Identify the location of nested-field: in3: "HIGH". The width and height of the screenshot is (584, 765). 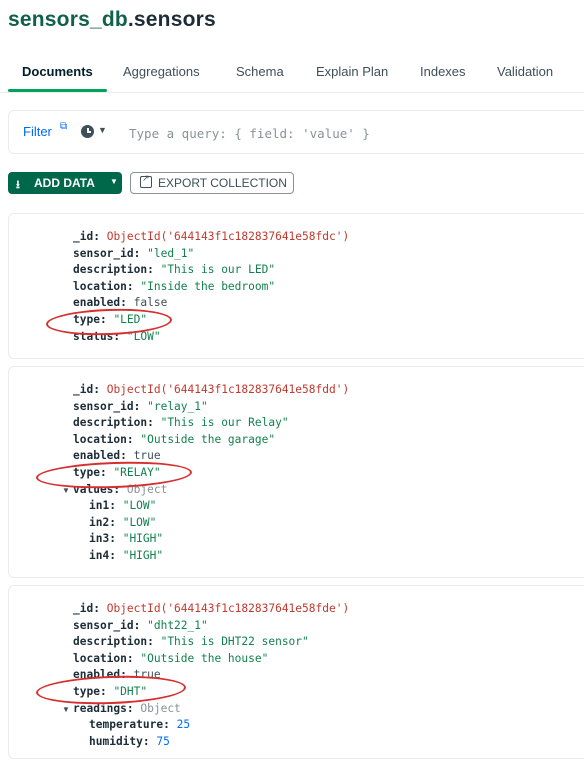
(126, 539).